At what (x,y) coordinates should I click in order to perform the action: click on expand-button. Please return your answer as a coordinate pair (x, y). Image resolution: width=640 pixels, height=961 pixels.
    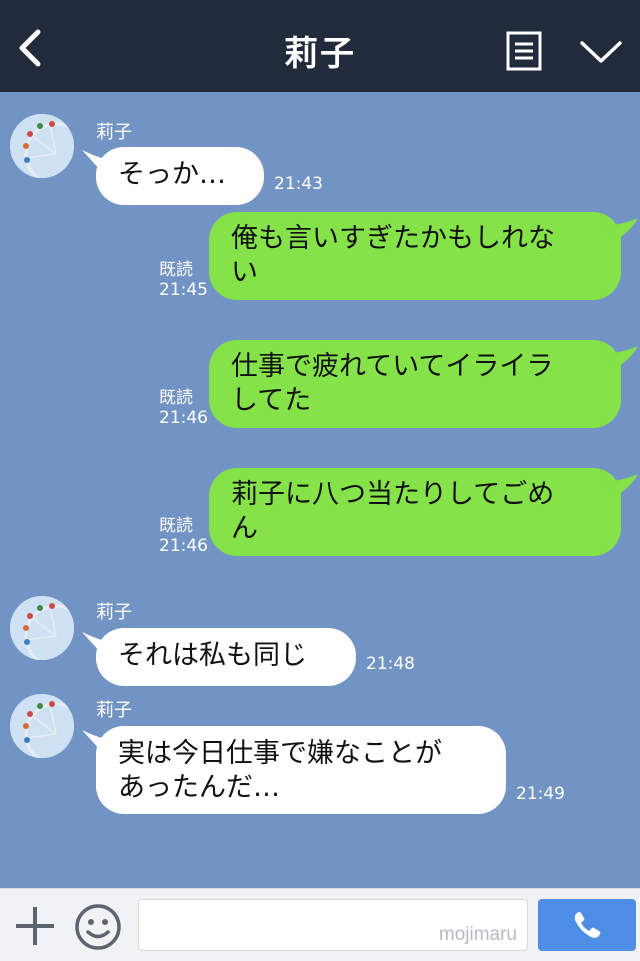
    Looking at the image, I should click on (601, 52).